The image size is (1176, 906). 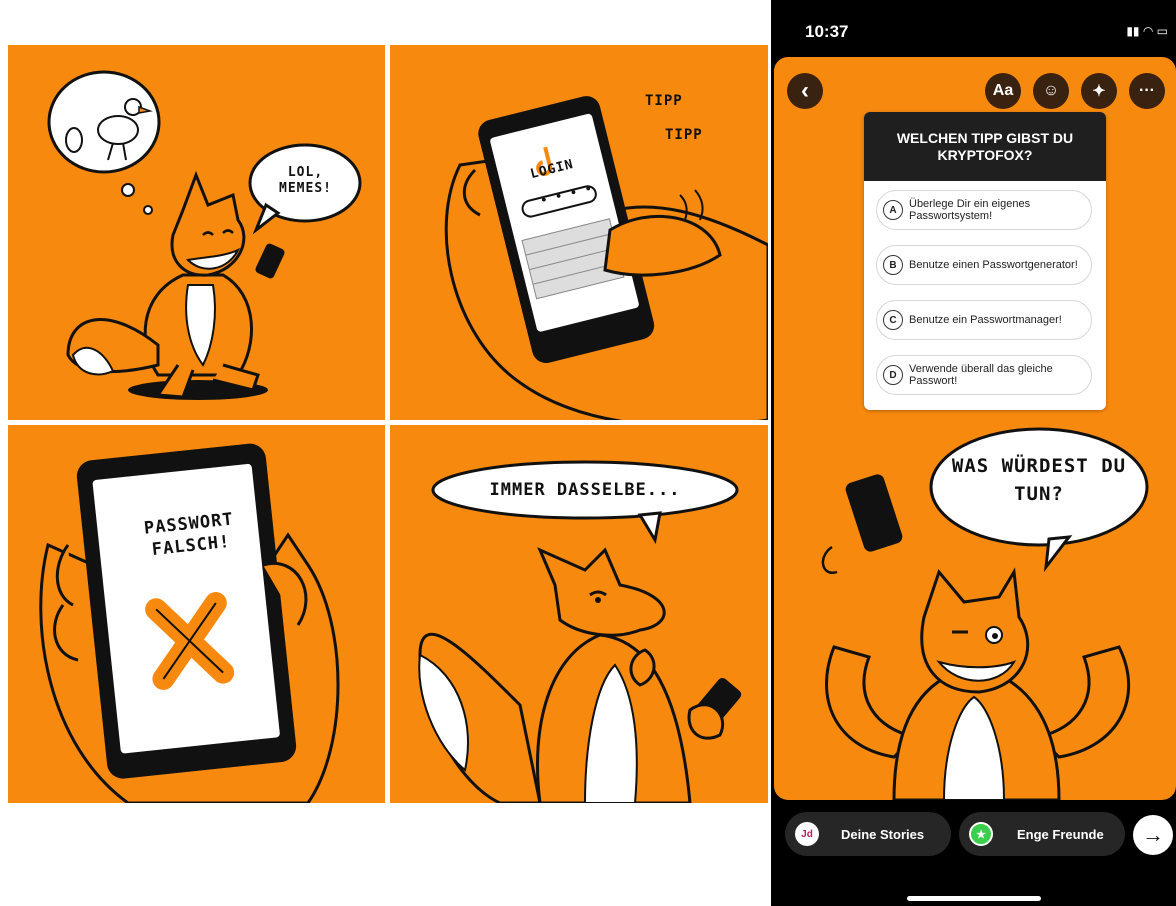 I want to click on status-time: 10:37, so click(x=827, y=31).